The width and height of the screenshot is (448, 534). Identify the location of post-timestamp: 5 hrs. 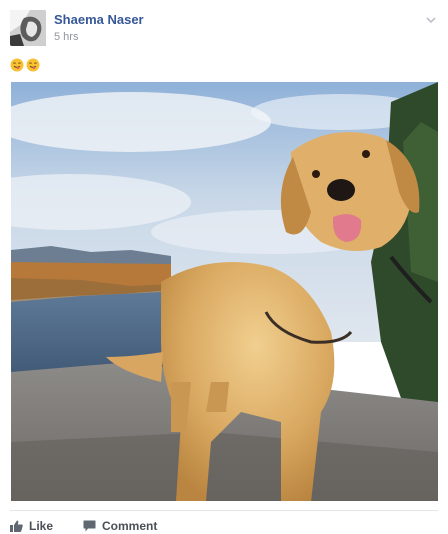
(66, 37).